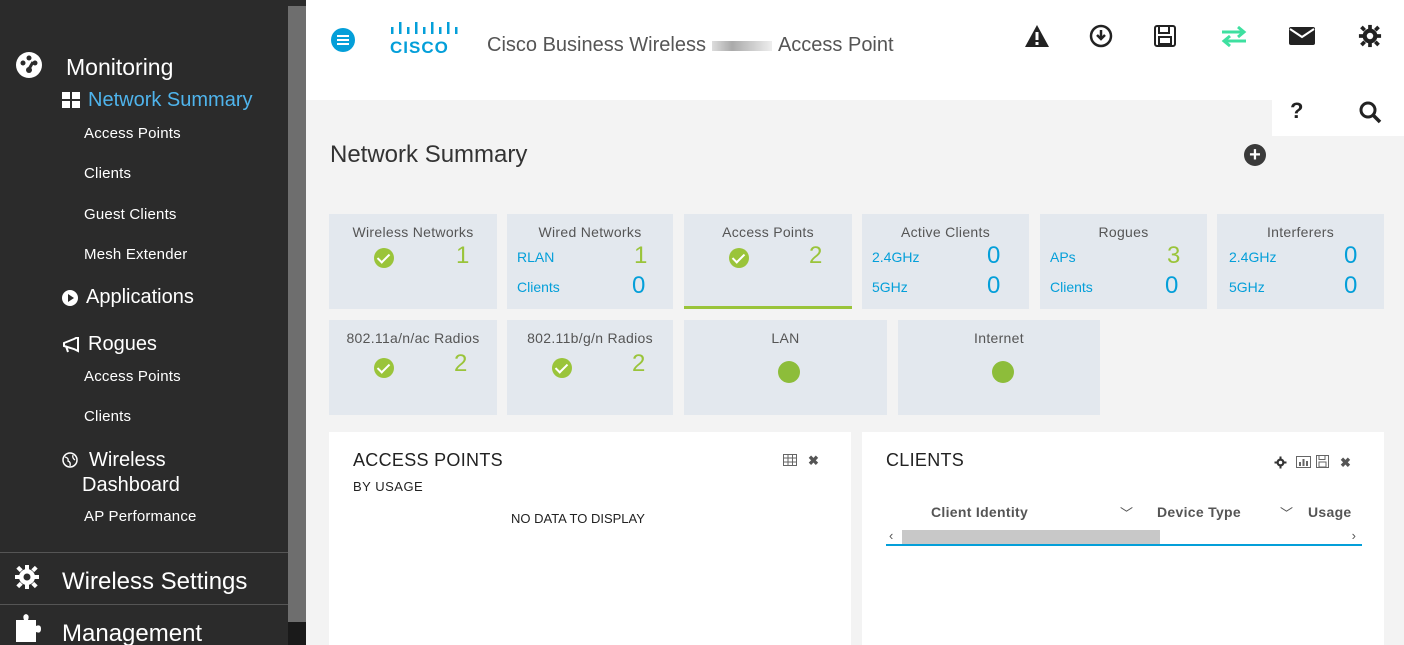 This screenshot has height=645, width=1404. What do you see at coordinates (994, 255) in the screenshot?
I see `band-24-value: 0` at bounding box center [994, 255].